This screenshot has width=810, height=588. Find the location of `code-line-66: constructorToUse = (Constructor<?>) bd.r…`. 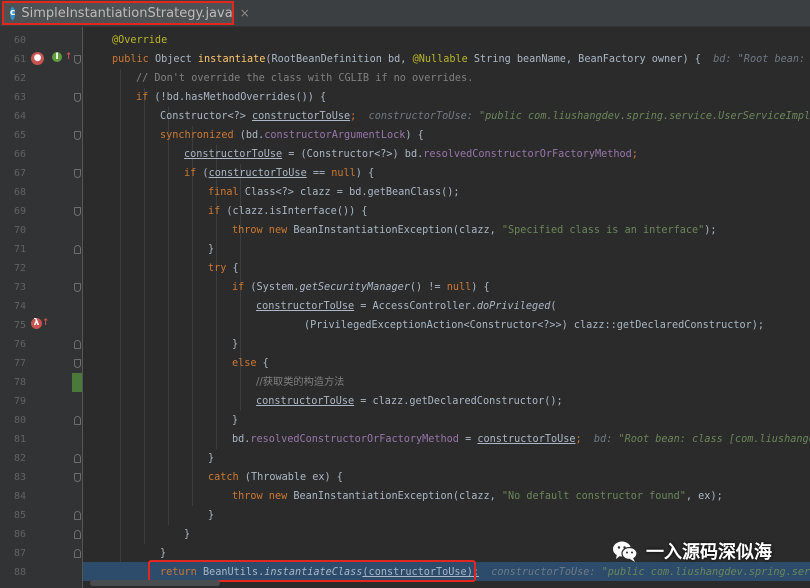

code-line-66: constructorToUse = (Constructor<?>) bd.r… is located at coordinates (411, 154).